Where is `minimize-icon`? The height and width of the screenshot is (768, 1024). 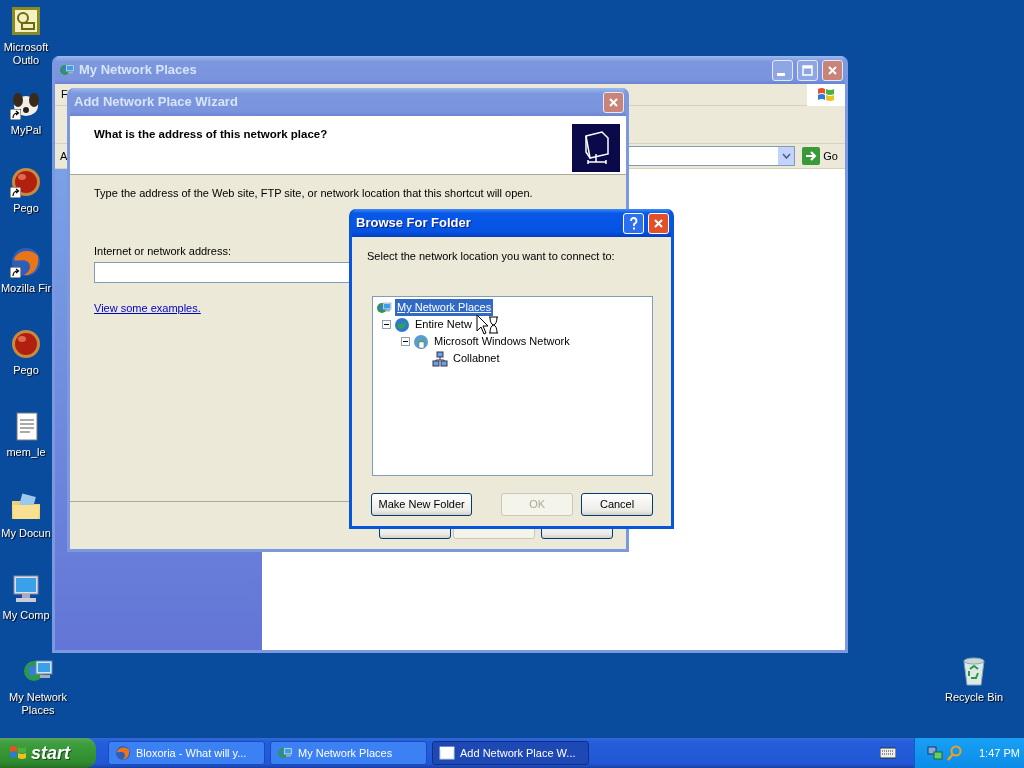
minimize-icon is located at coordinates (780, 74).